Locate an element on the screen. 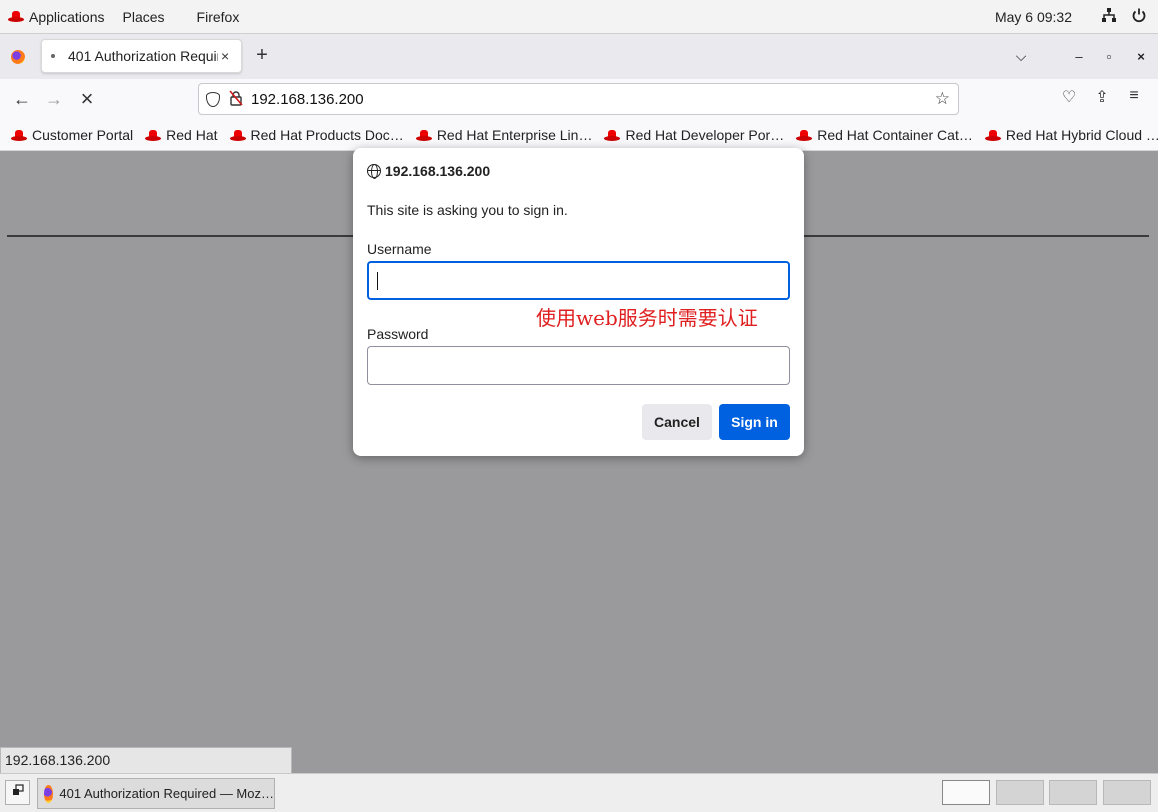 The image size is (1158, 812). minimize-icon: – is located at coordinates (1079, 56).